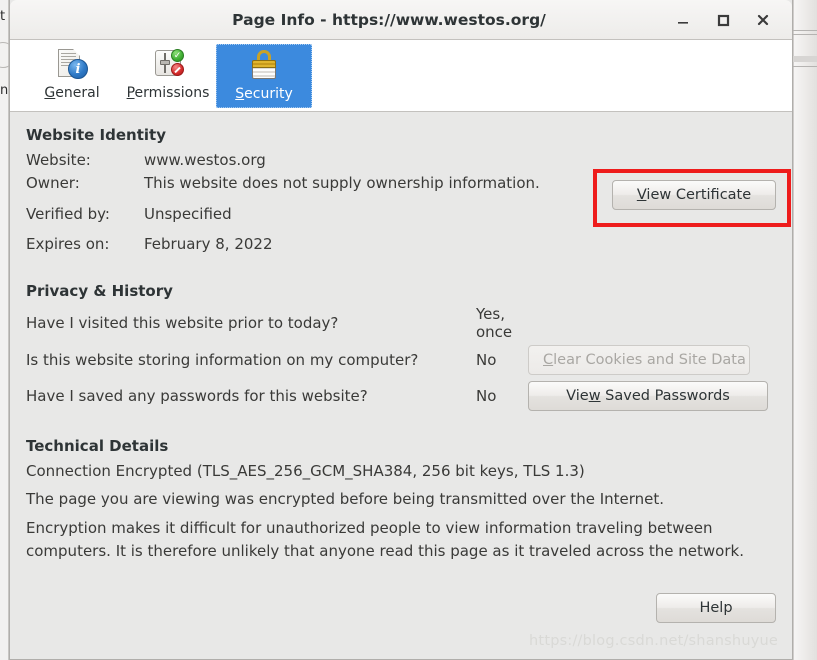 The image size is (817, 660). What do you see at coordinates (96, 135) in the screenshot?
I see `website-identity-heading: Website Identity` at bounding box center [96, 135].